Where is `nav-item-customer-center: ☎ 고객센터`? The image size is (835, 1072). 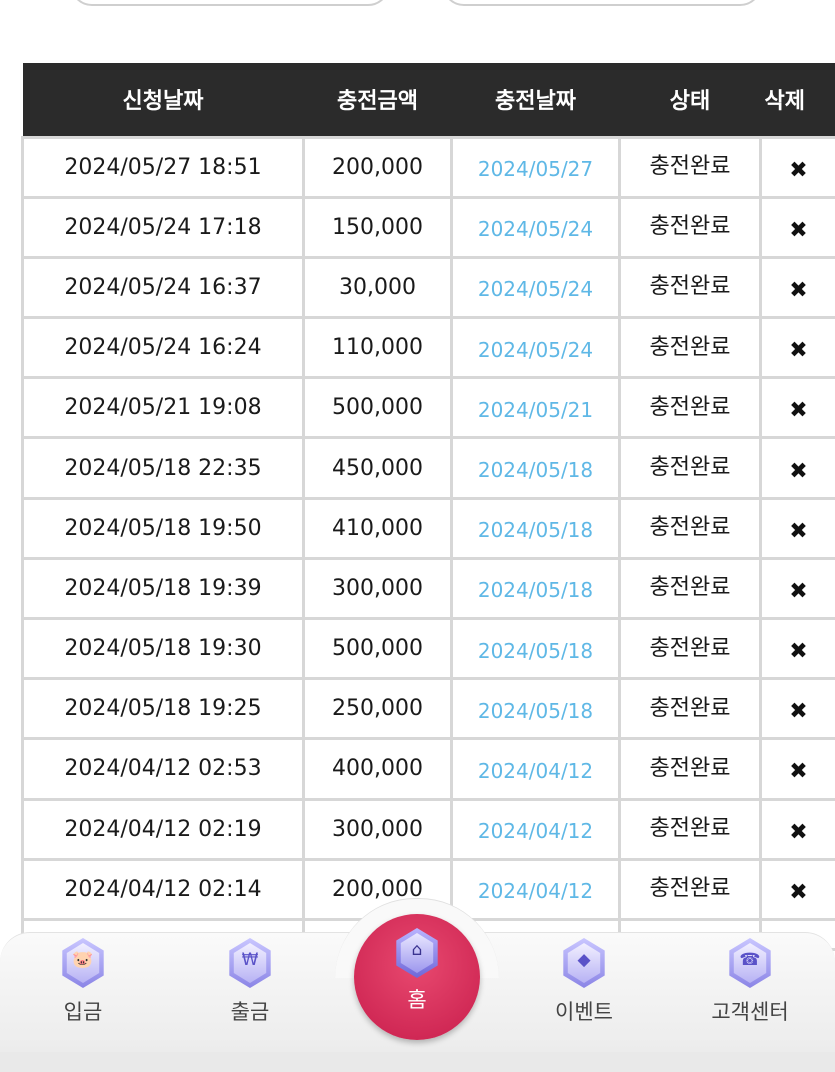 nav-item-customer-center: ☎ 고객센터 is located at coordinates (750, 982).